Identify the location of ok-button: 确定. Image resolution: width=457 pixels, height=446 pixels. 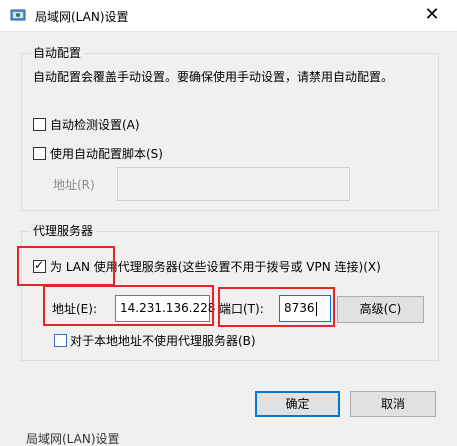
(297, 404).